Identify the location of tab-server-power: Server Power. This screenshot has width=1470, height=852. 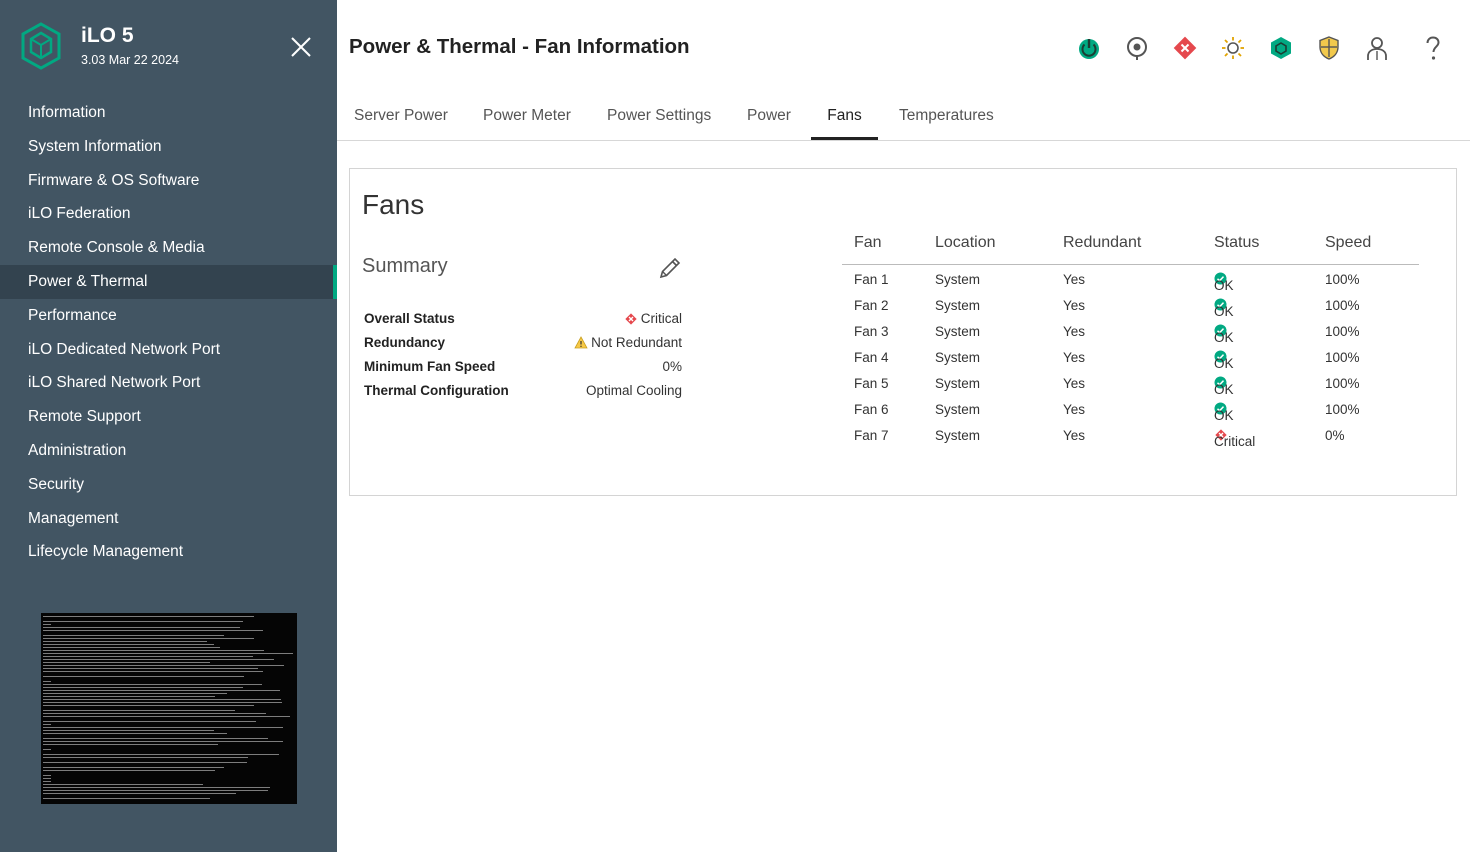
(401, 118).